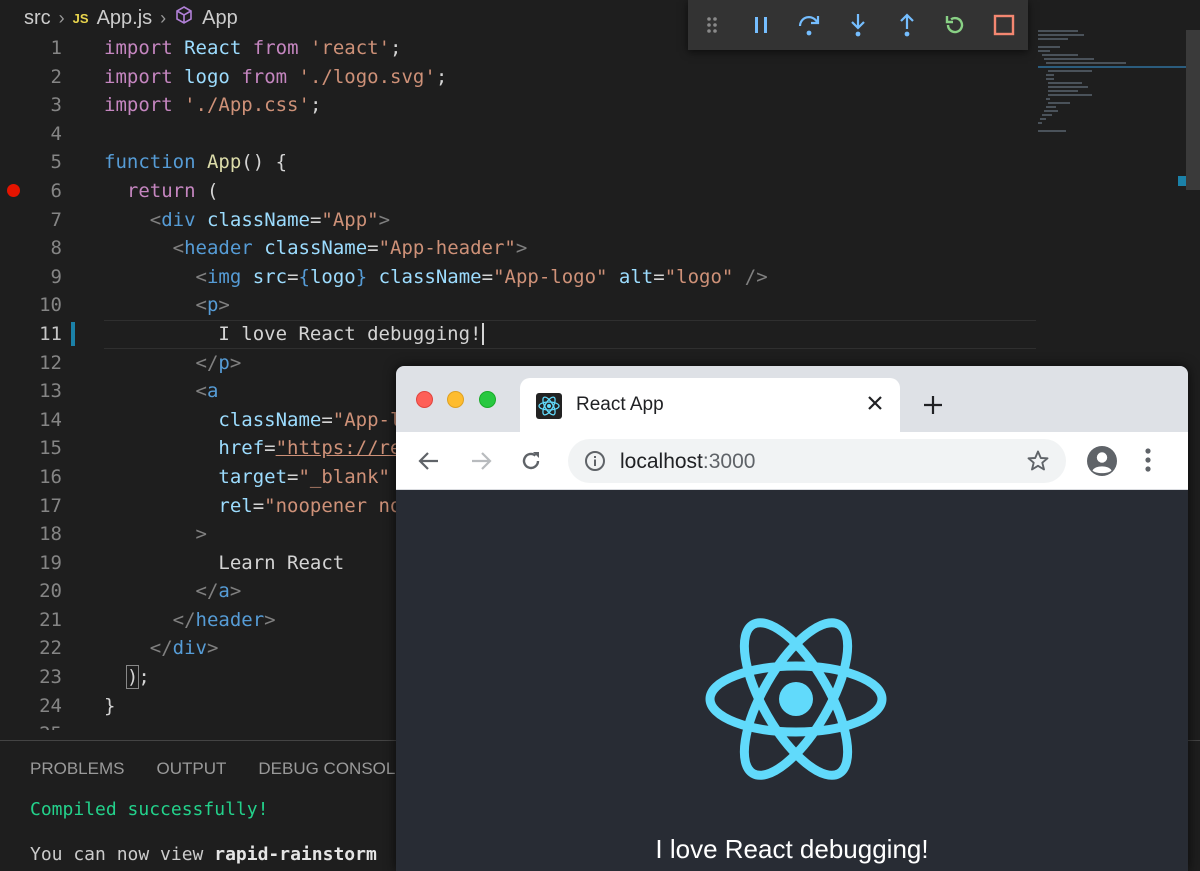 This screenshot has width=1200, height=871. I want to click on line-number: 8, so click(56, 248).